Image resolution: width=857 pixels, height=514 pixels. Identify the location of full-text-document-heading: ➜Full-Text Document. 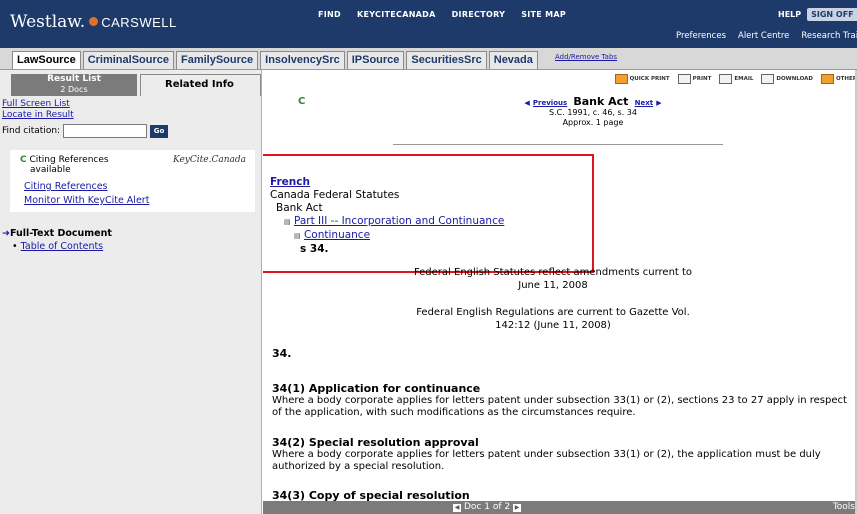
(57, 233).